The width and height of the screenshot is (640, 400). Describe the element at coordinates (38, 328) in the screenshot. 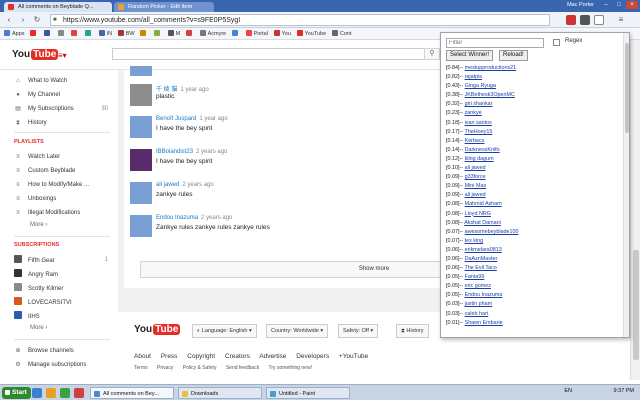

I see `subscriptions-more-link: More ›` at that location.